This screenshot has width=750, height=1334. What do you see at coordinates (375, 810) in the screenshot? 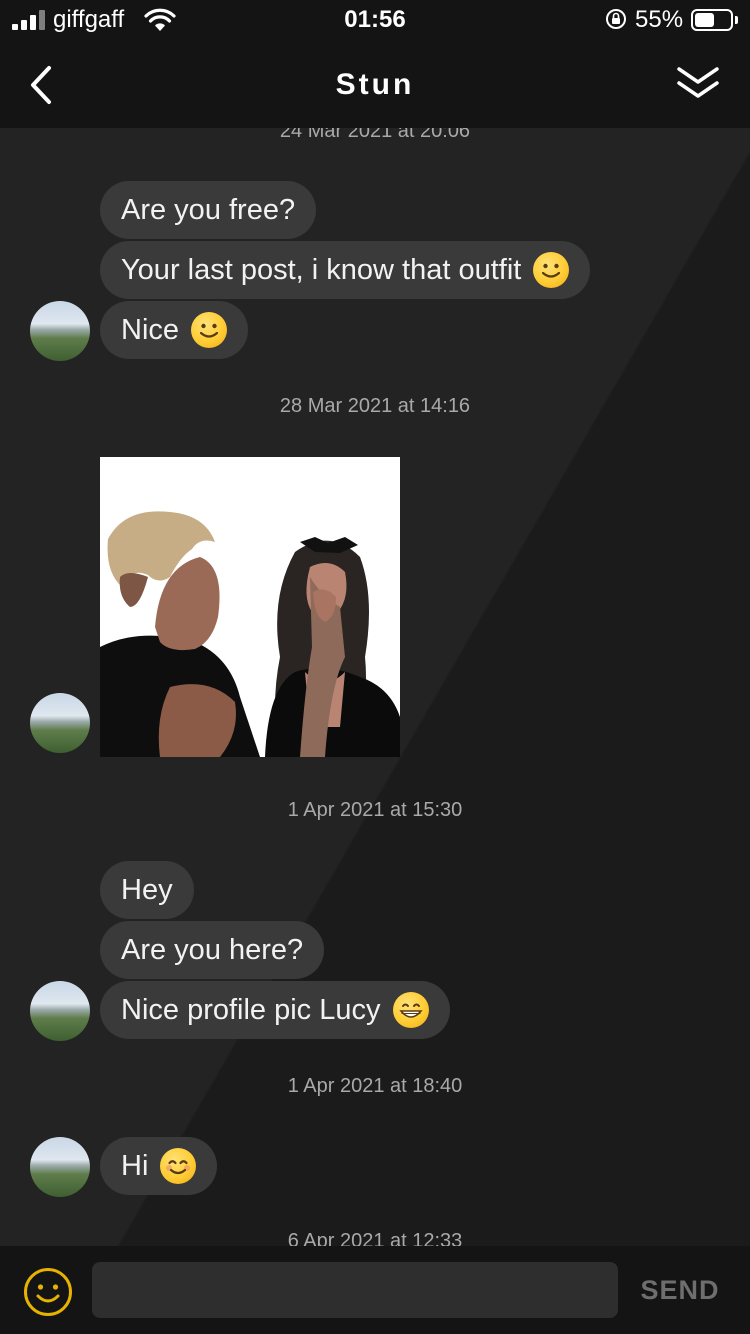
I see `timestamp: 1 Apr 2021 at 15:30` at bounding box center [375, 810].